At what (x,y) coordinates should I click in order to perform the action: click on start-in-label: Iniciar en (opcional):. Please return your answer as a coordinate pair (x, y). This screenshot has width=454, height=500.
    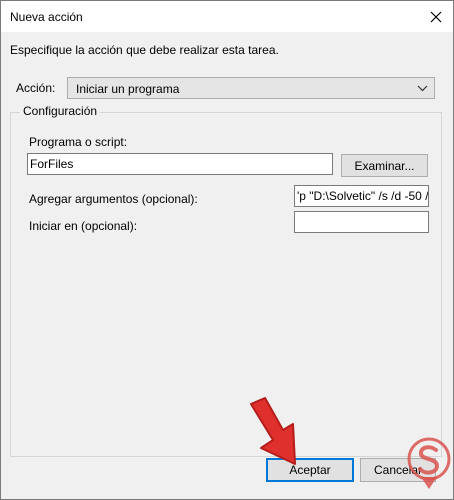
    Looking at the image, I should click on (83, 226).